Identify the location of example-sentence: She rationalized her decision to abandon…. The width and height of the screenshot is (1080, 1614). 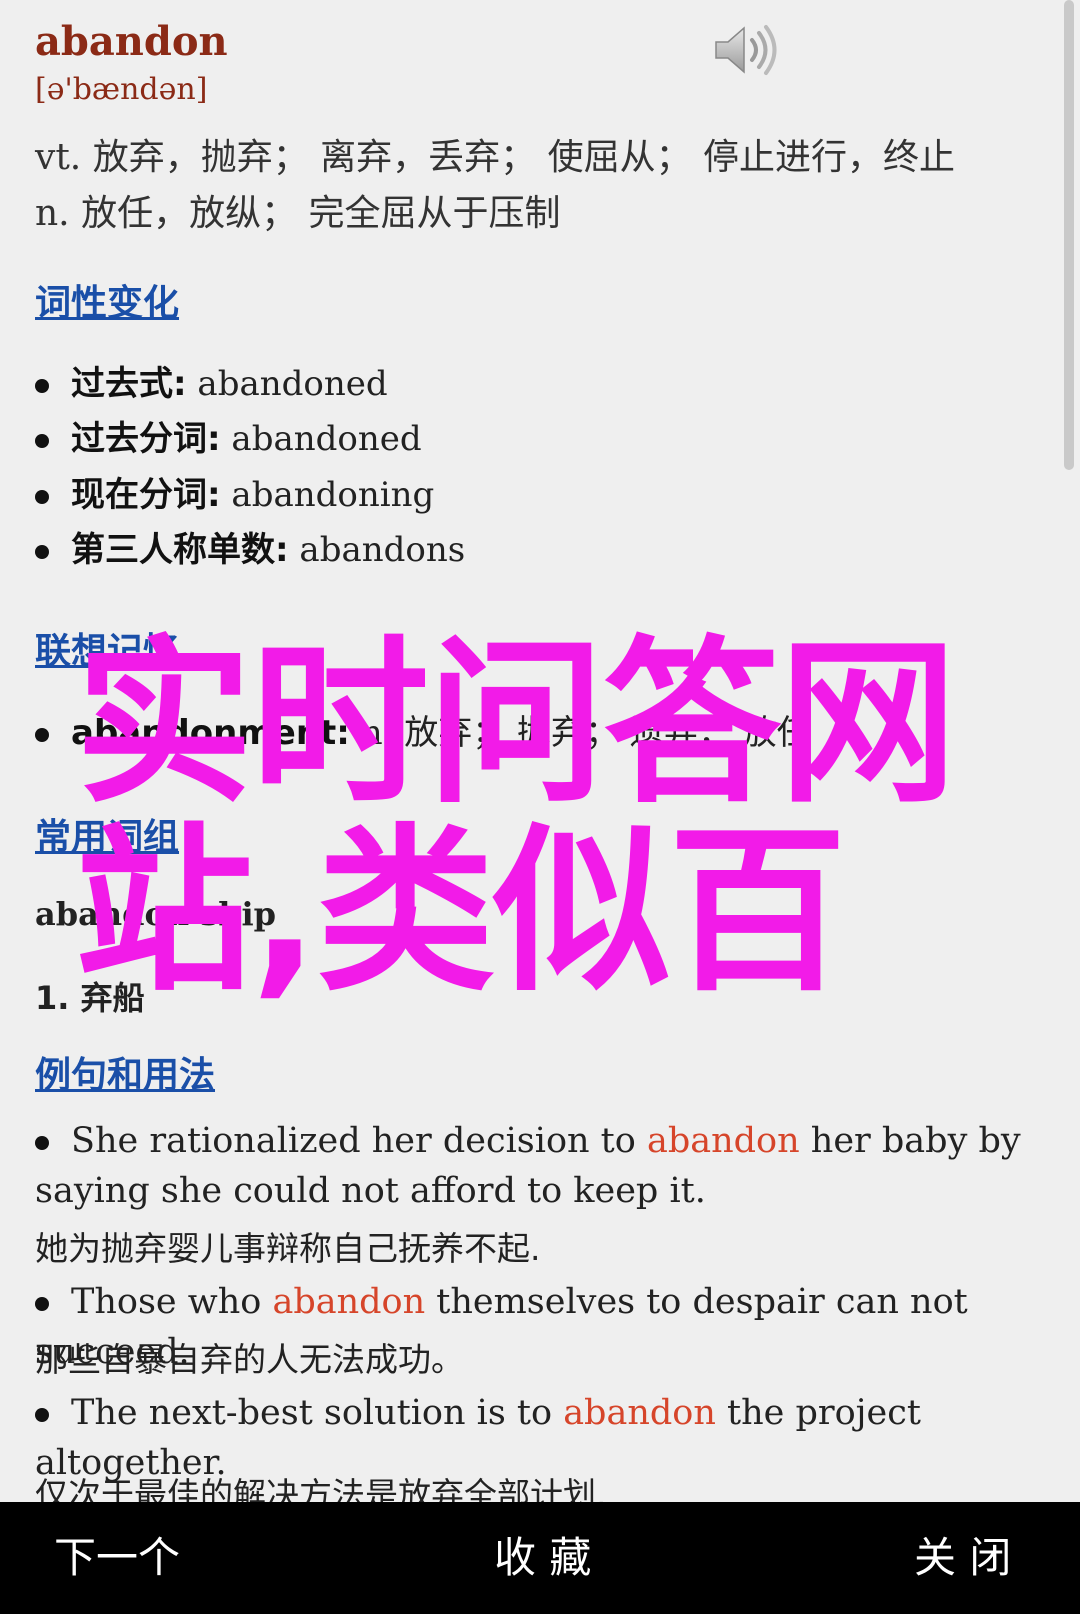
(535, 1166).